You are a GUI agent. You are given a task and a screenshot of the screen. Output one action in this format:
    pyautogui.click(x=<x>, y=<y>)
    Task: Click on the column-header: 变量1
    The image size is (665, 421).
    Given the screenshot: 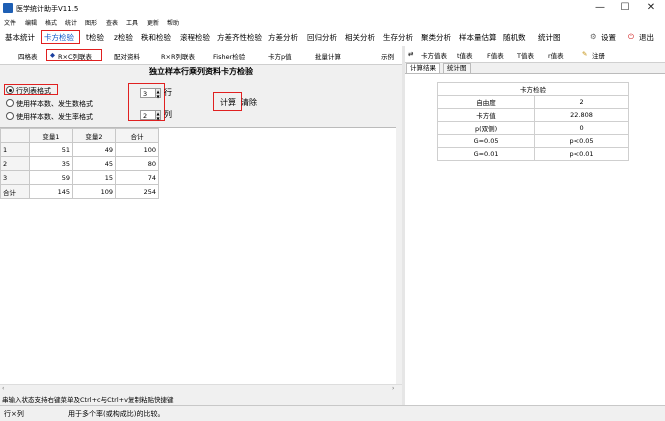 What is the action you would take?
    pyautogui.click(x=51, y=135)
    